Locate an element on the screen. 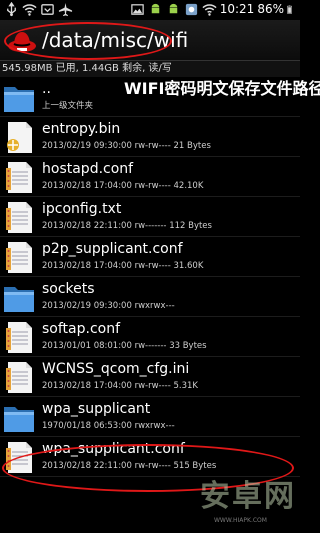 The width and height of the screenshot is (320, 533). highlight-ring-path is located at coordinates (88, 41).